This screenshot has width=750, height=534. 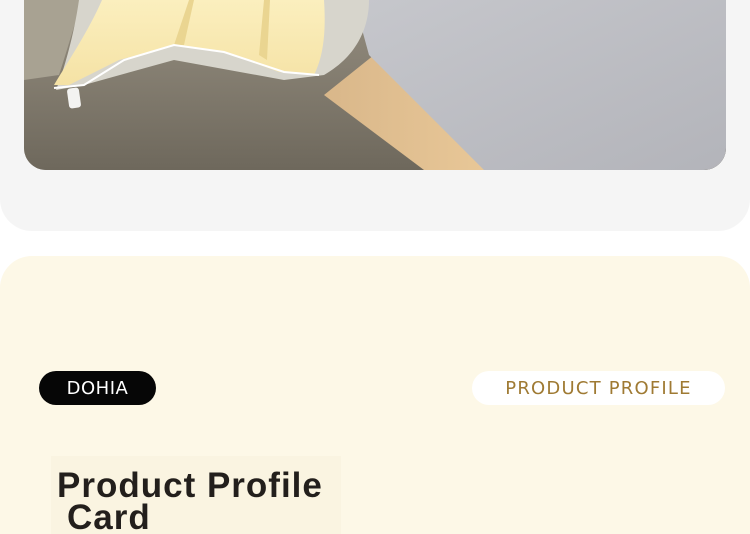 What do you see at coordinates (97, 388) in the screenshot?
I see `brand-badge: DOHIA` at bounding box center [97, 388].